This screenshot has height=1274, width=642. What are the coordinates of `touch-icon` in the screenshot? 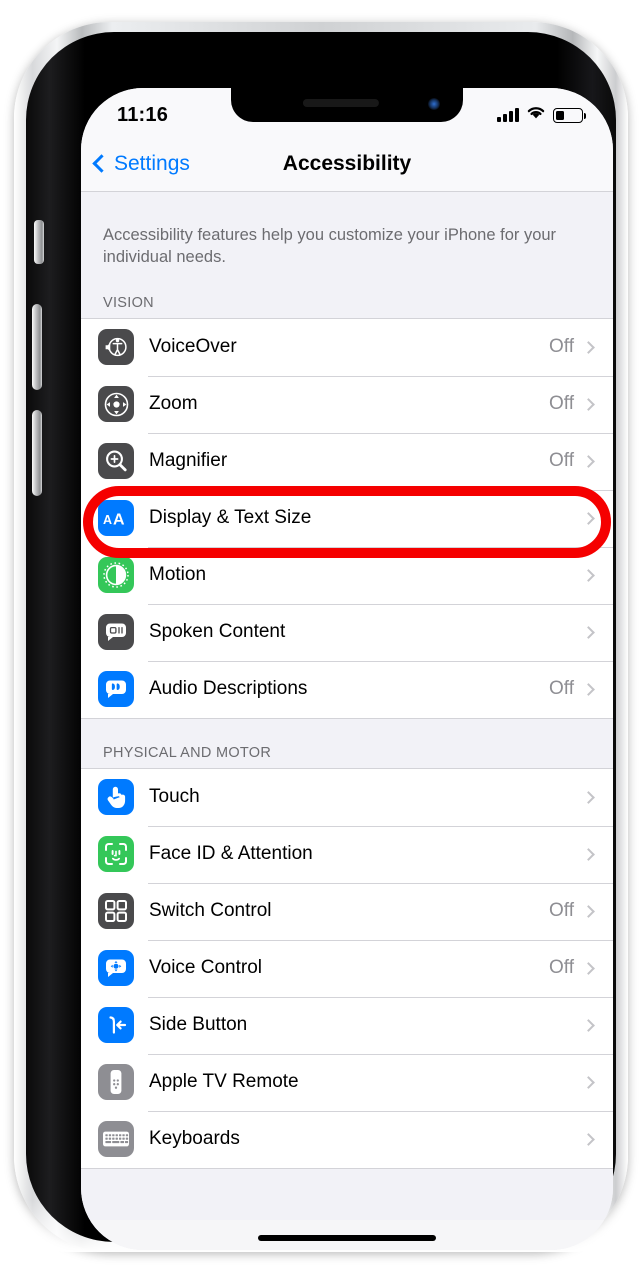 It's located at (116, 797).